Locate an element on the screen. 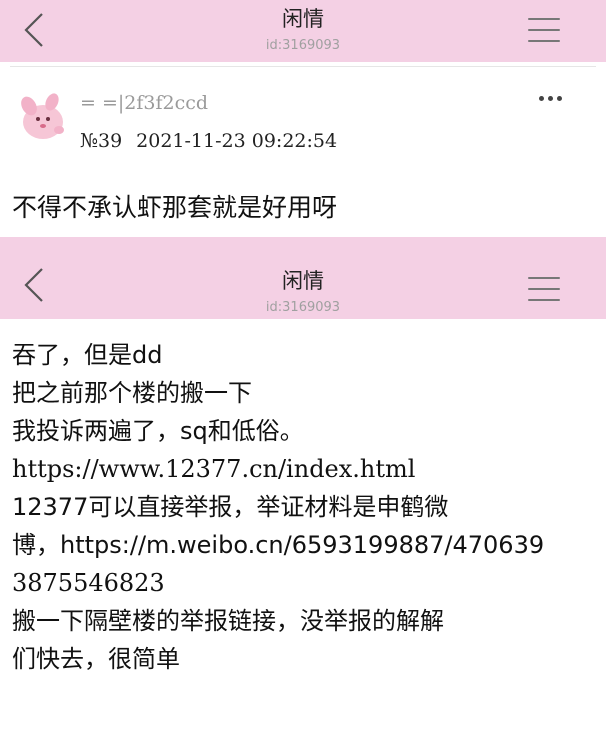 The height and width of the screenshot is (735, 606). content-line: 吞了，但是dd is located at coordinates (87, 355).